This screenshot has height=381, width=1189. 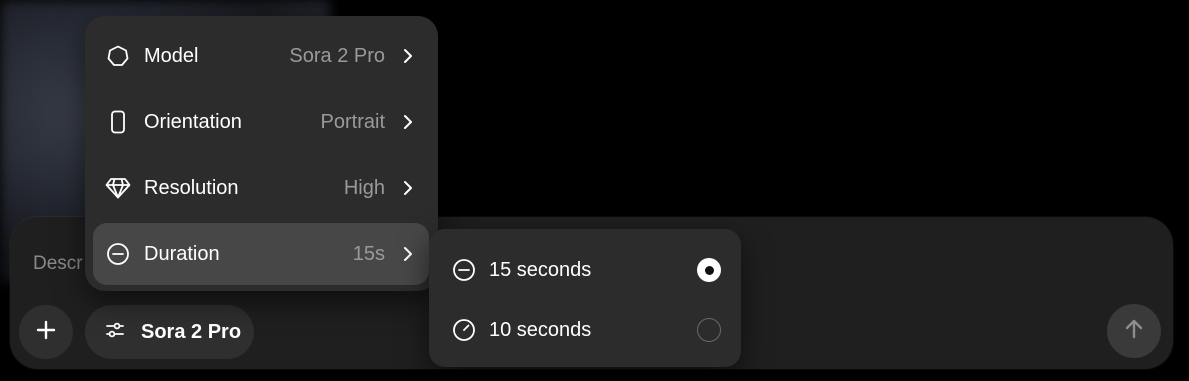 What do you see at coordinates (118, 188) in the screenshot?
I see `diamond-icon` at bounding box center [118, 188].